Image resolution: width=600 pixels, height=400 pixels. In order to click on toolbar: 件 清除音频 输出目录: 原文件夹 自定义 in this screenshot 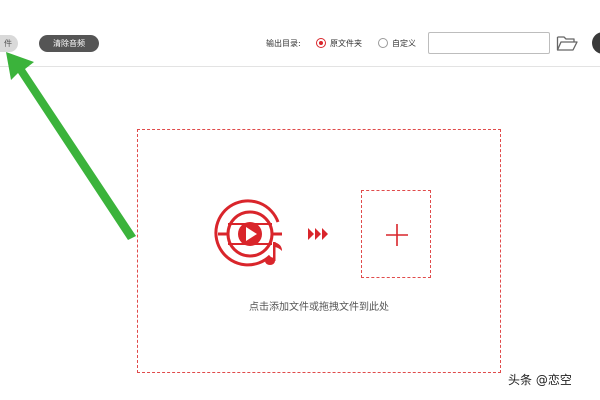, I will do `click(300, 42)`.